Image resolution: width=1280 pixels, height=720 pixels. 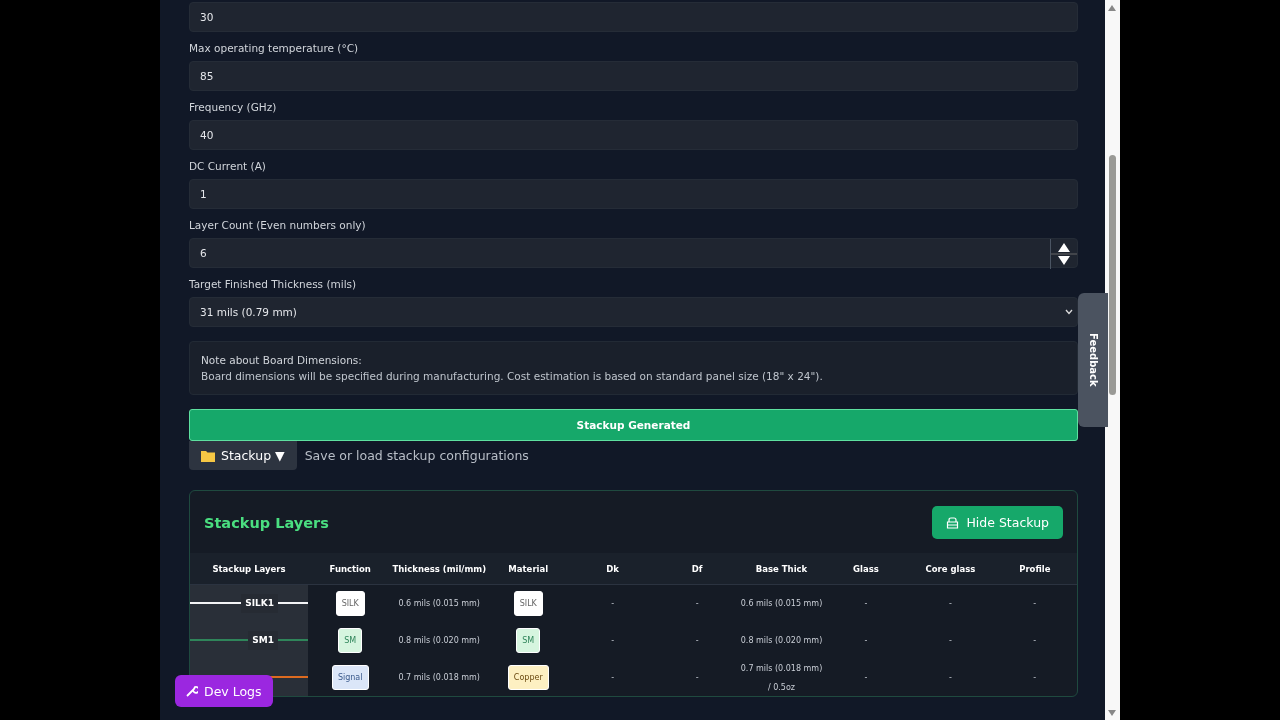 I want to click on note-text: Board dimensions will be specified during manufacturing. Cost estimation is based on standard panel size (18" x 24")., so click(x=512, y=376).